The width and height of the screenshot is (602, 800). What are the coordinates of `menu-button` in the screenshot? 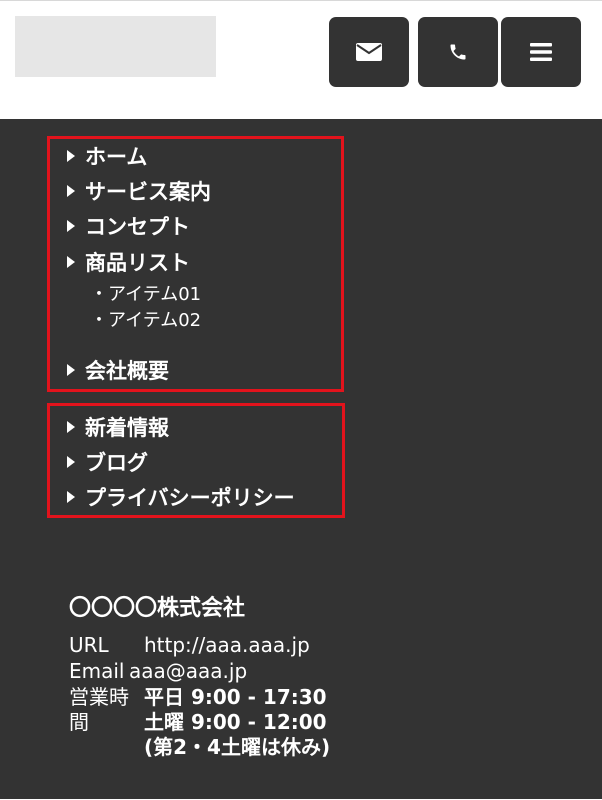 It's located at (541, 52).